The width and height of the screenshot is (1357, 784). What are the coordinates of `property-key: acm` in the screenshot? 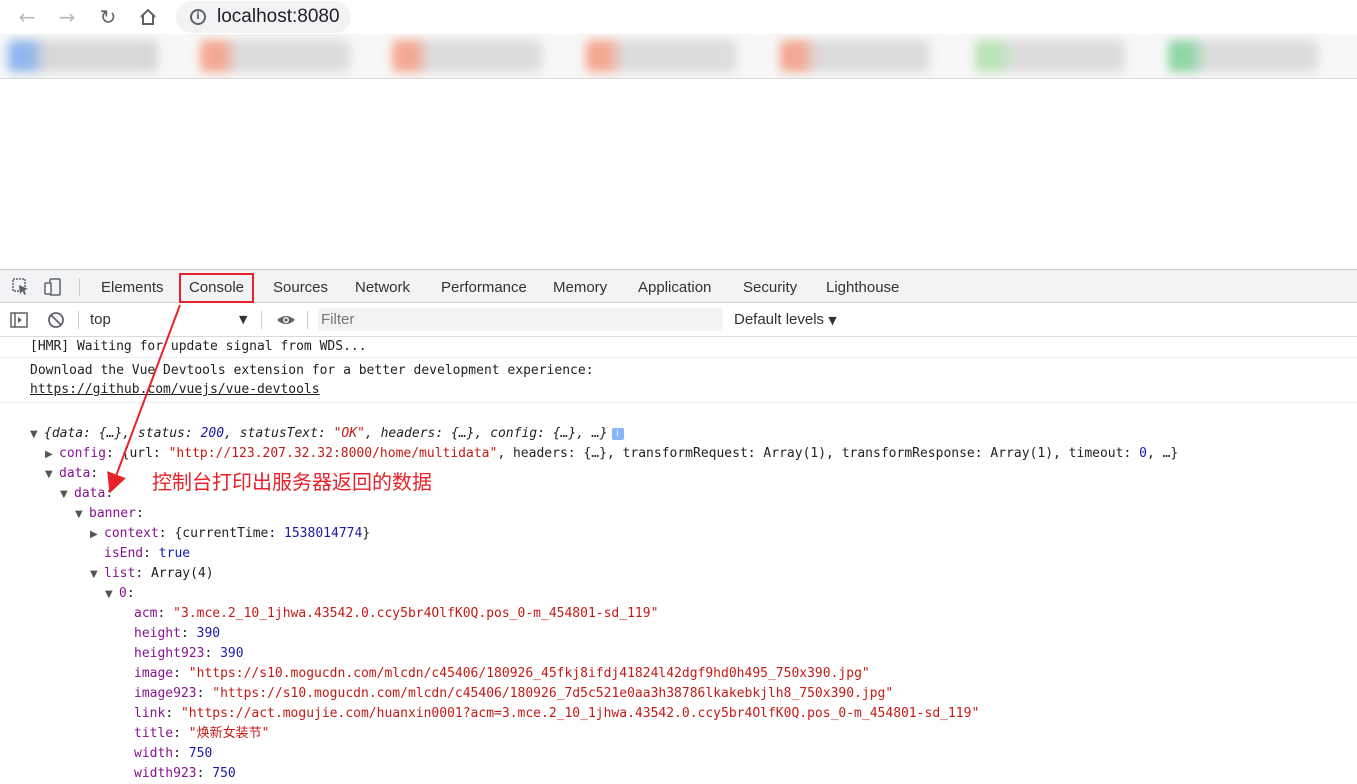 It's located at (146, 613).